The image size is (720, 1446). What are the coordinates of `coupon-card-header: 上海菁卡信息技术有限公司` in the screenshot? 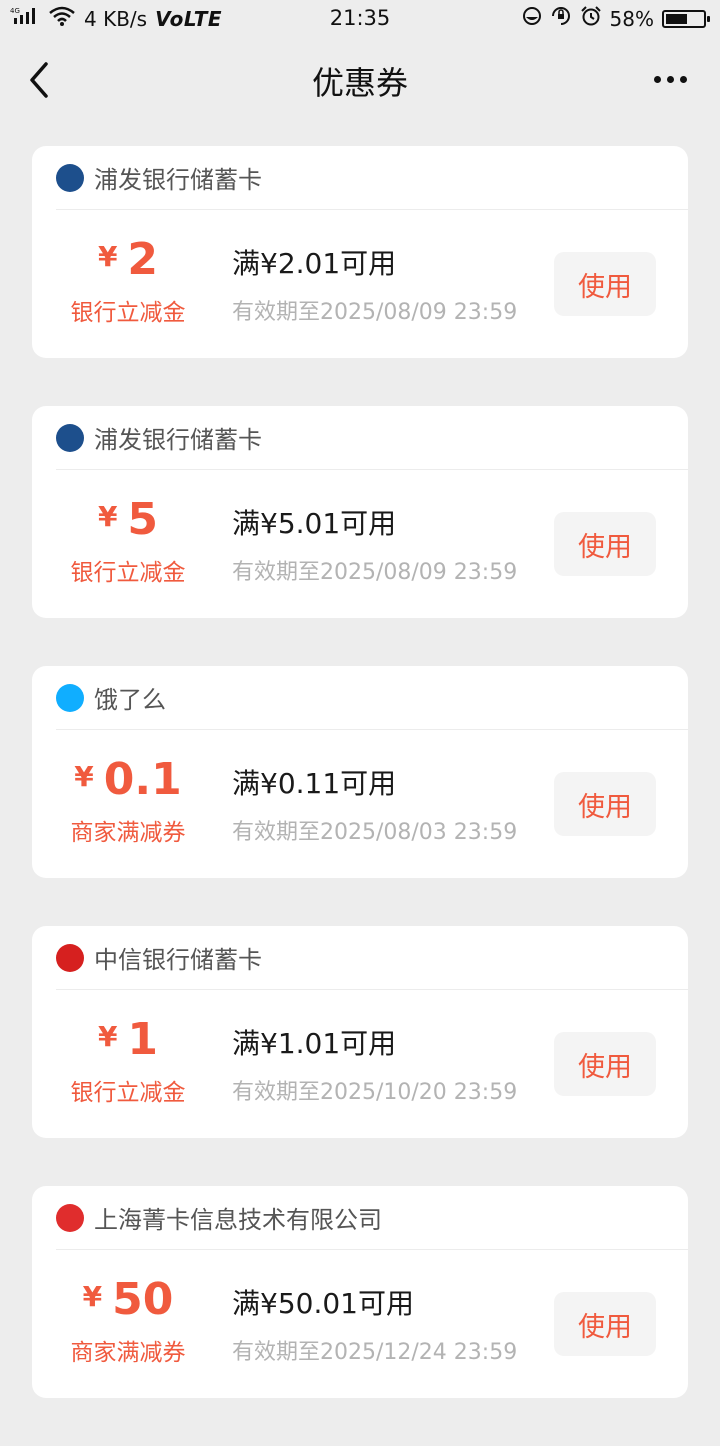 It's located at (372, 1218).